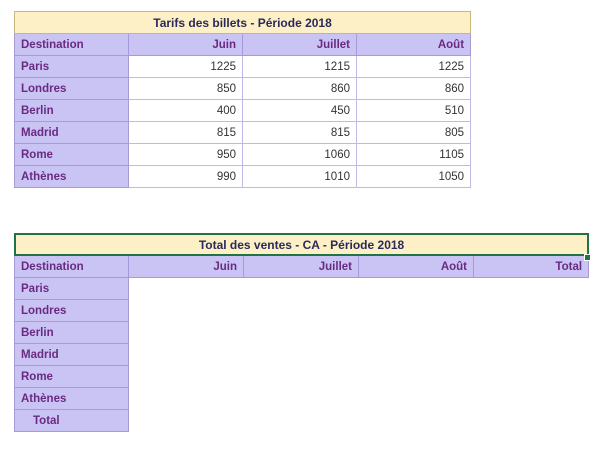 Image resolution: width=600 pixels, height=455 pixels. I want to click on table-row: Berlin 400 450 510, so click(243, 110).